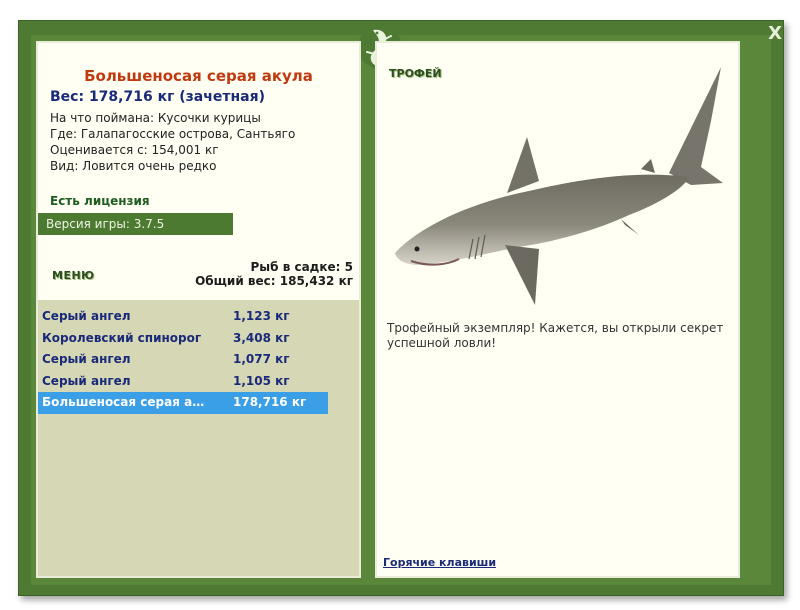 The width and height of the screenshot is (800, 610). I want to click on total-weight: Общий вес: 185,432 кг, so click(274, 281).